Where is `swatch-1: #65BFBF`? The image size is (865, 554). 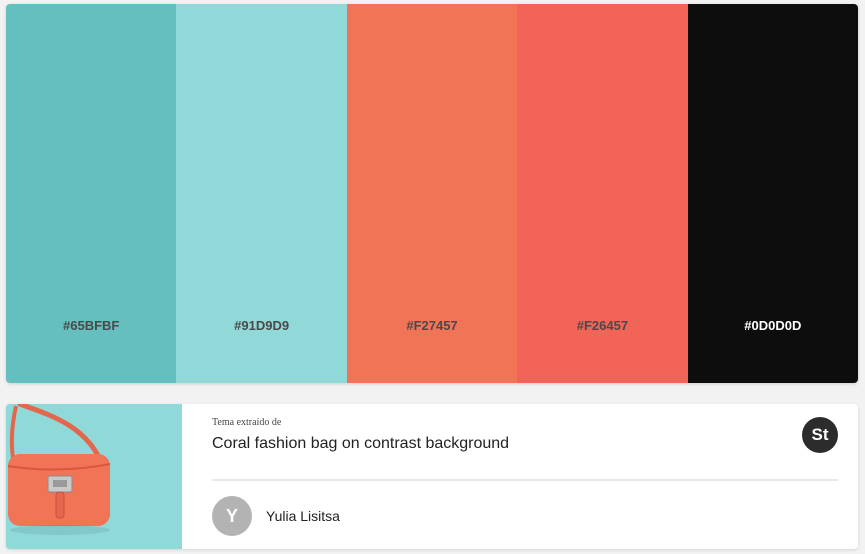
swatch-1: #65BFBF is located at coordinates (91, 193).